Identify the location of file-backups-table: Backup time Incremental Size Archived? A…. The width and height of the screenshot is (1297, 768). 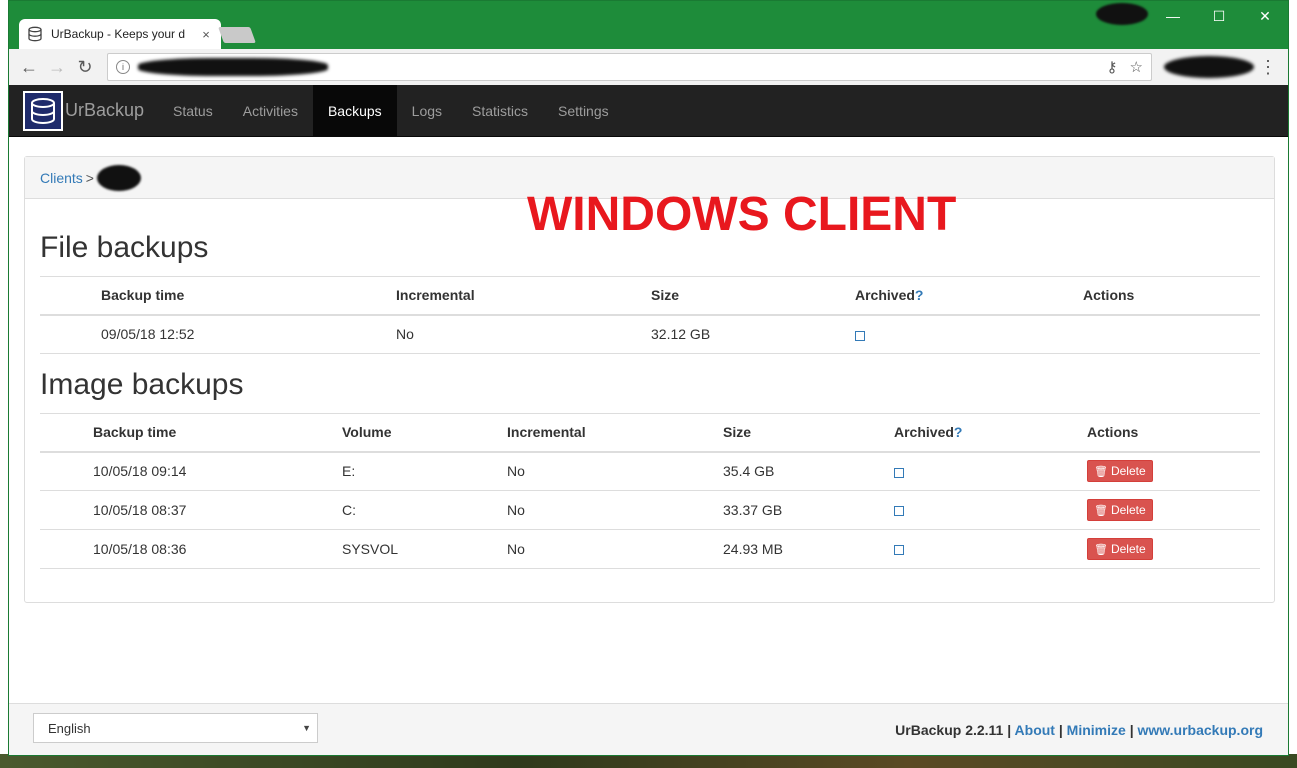
(650, 315).